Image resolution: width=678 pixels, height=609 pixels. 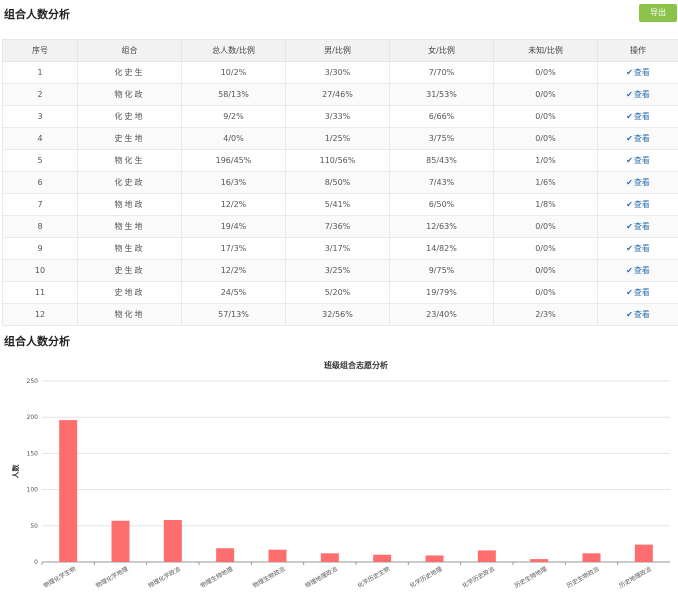 What do you see at coordinates (233, 50) in the screenshot?
I see `header-total: 总人数/比例` at bounding box center [233, 50].